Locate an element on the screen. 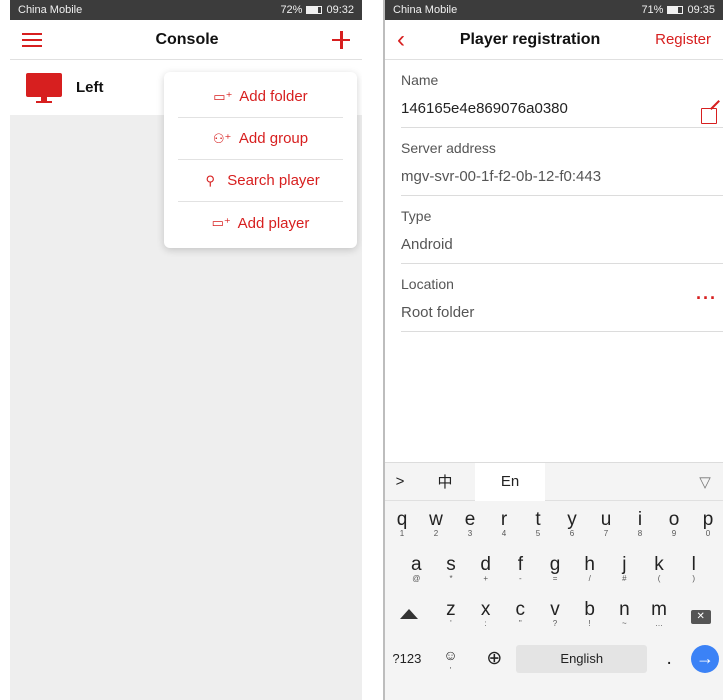 The image size is (723, 700). location-value: Root folder is located at coordinates (562, 311).